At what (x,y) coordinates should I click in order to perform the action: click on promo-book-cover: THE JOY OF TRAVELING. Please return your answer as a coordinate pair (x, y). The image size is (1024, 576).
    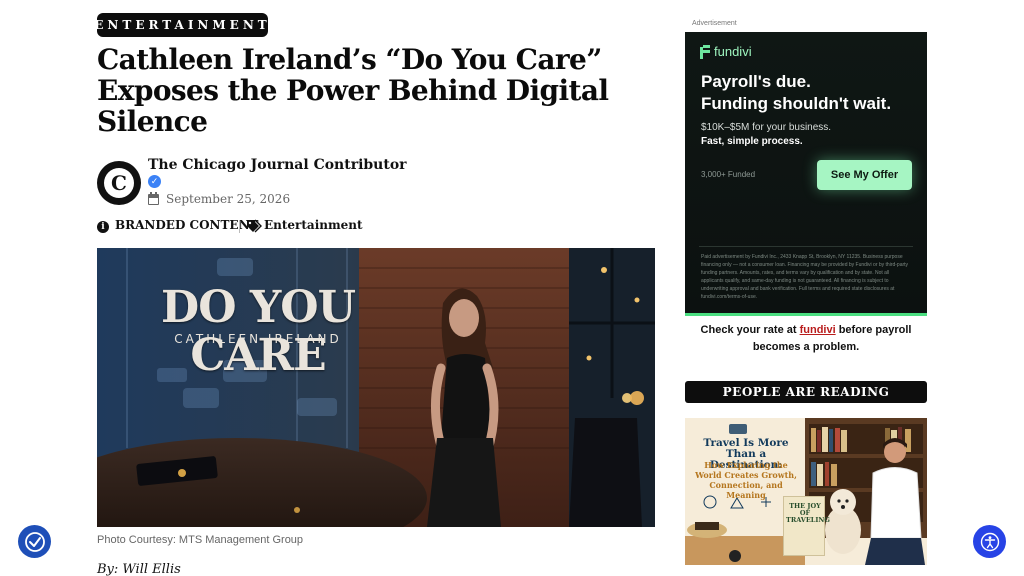
    Looking at the image, I should click on (806, 526).